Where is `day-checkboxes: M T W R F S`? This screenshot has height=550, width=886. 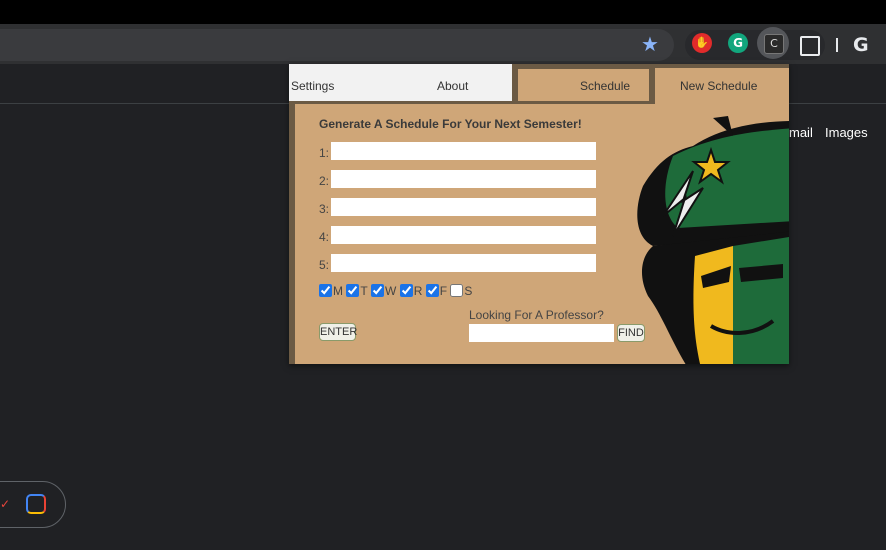 day-checkboxes: M T W R F S is located at coordinates (395, 291).